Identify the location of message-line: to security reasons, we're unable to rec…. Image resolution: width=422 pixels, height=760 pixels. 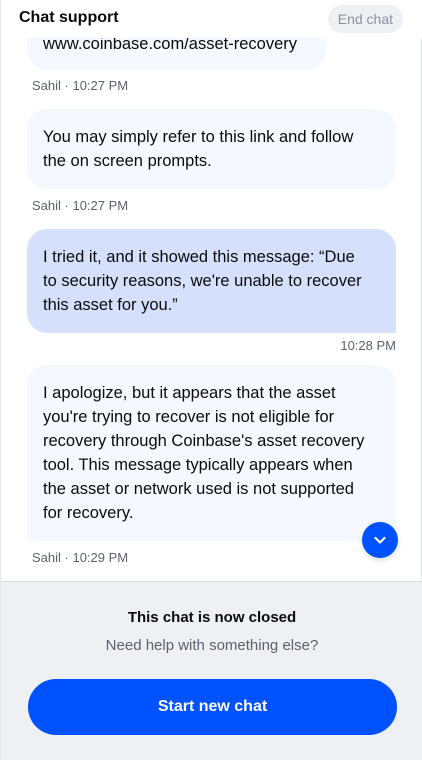
(202, 281).